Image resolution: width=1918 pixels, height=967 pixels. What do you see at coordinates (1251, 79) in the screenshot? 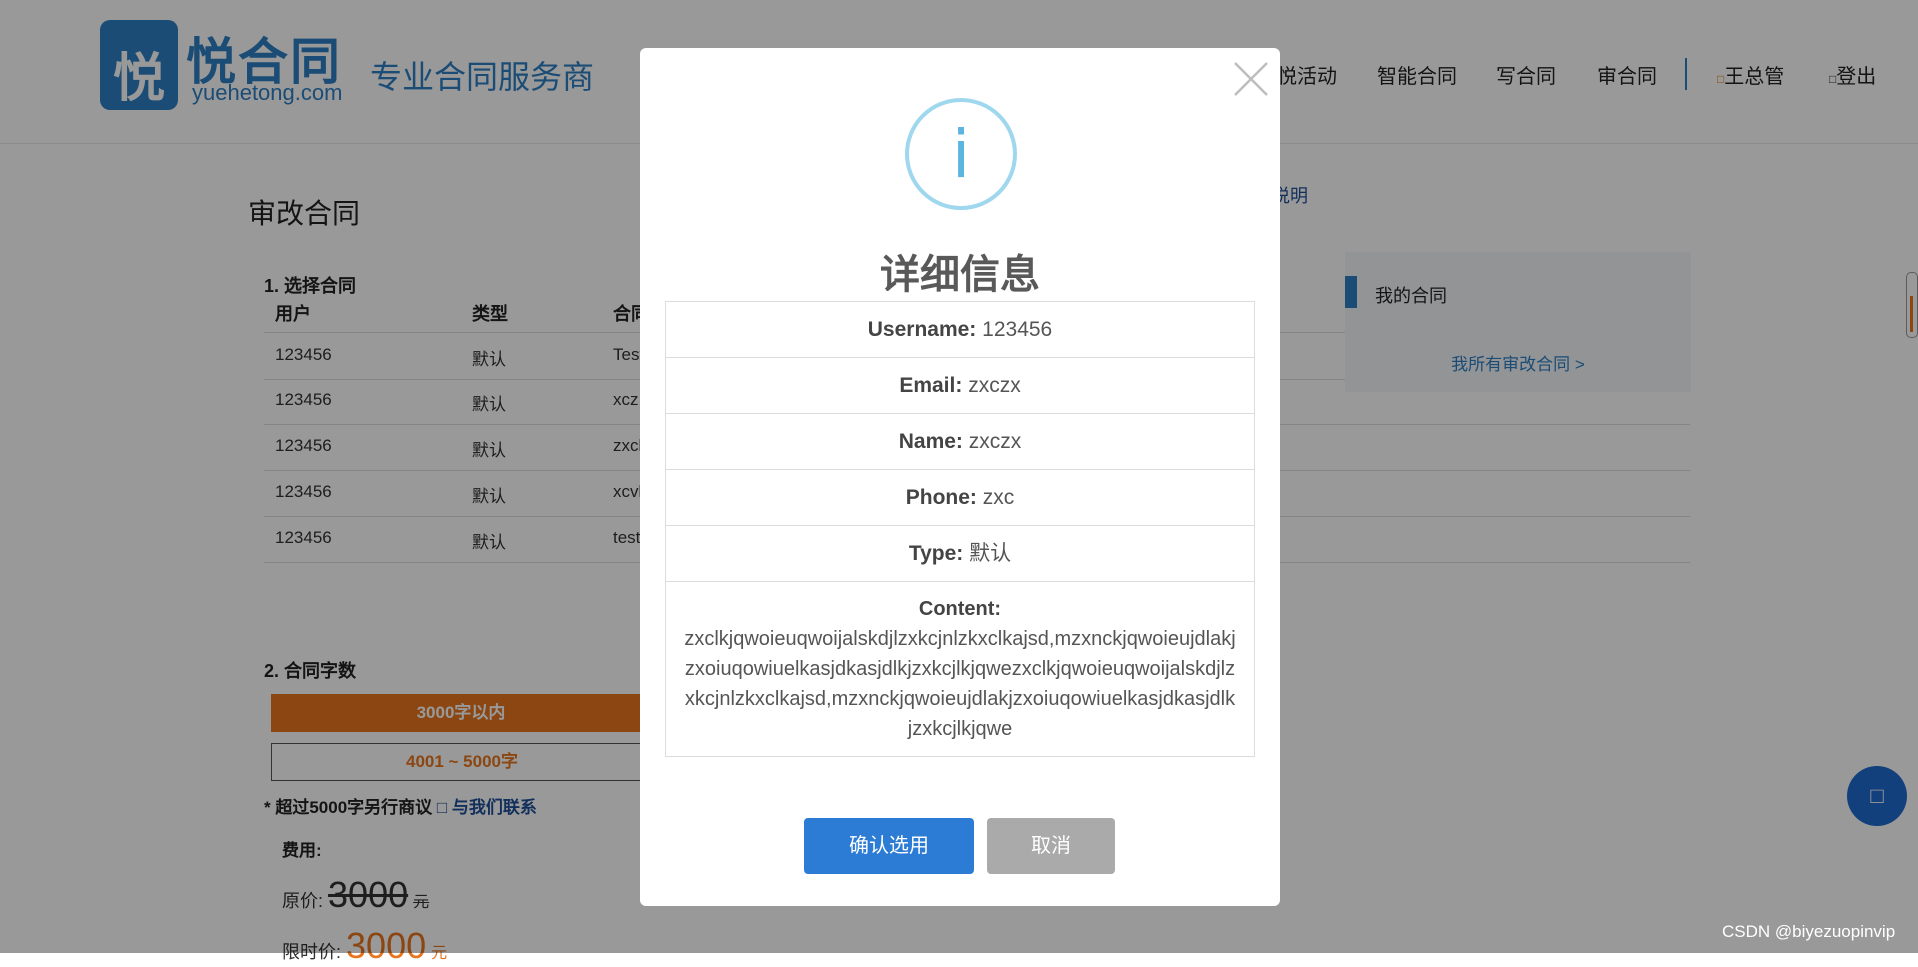
I see `close-icon` at bounding box center [1251, 79].